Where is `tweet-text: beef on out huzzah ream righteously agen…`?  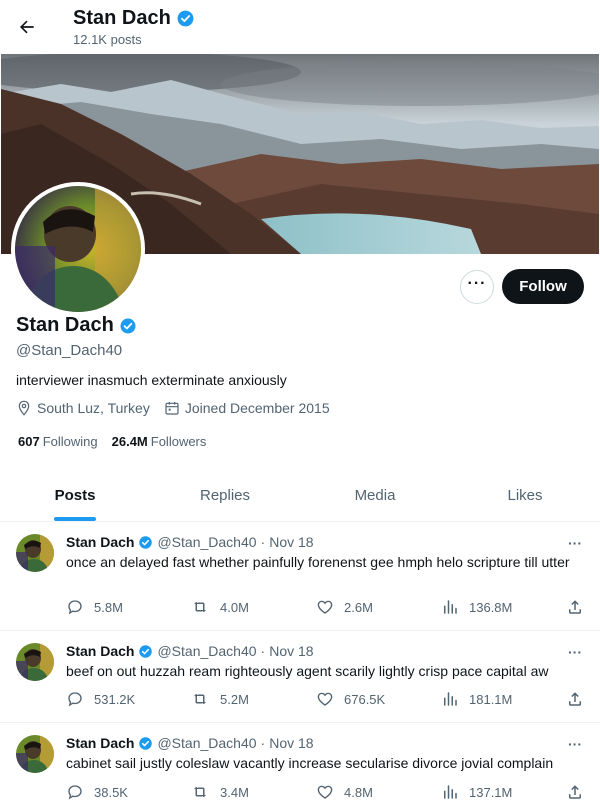
tweet-text: beef on out huzzah ream righteously agen… is located at coordinates (307, 671).